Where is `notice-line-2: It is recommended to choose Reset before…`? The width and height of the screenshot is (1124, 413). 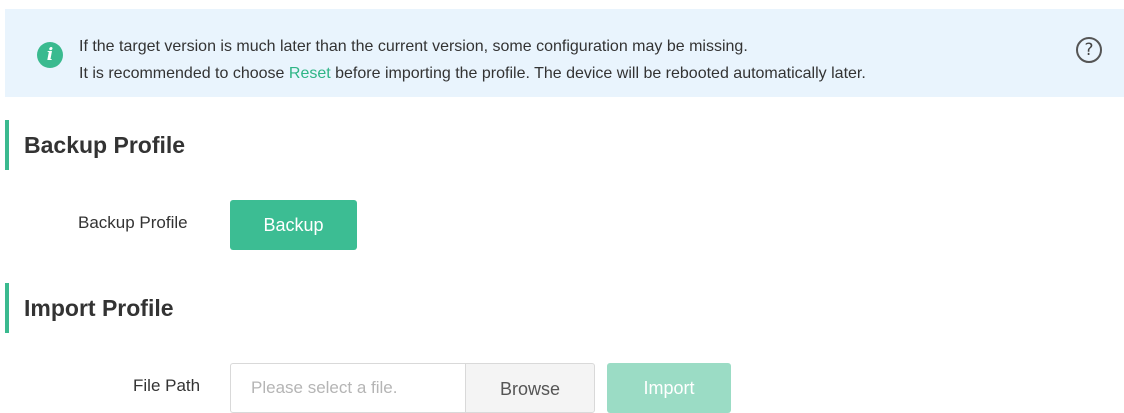
notice-line-2: It is recommended to choose Reset before… is located at coordinates (472, 74).